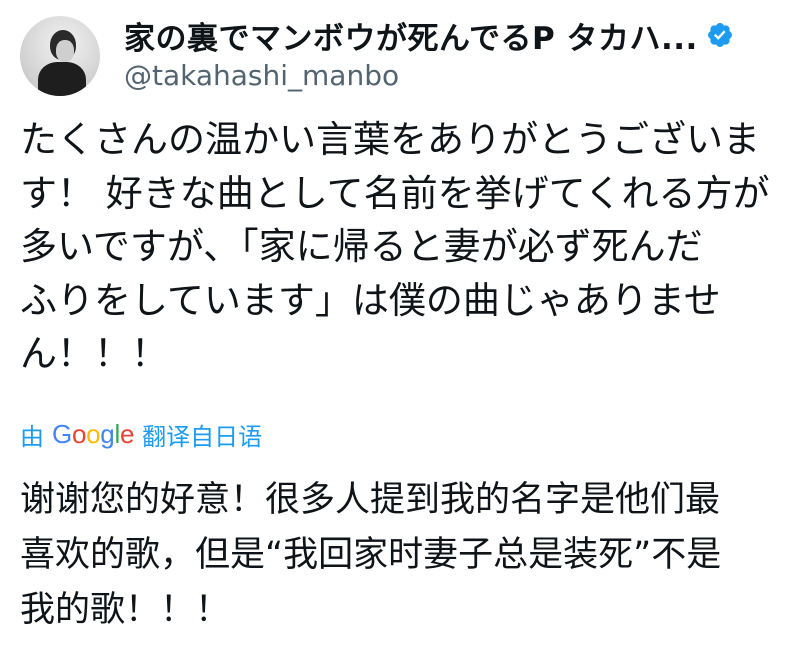 The height and width of the screenshot is (655, 800). What do you see at coordinates (390, 139) in the screenshot?
I see `tweet-line: たくさんの温かい言葉をありがとうございま` at bounding box center [390, 139].